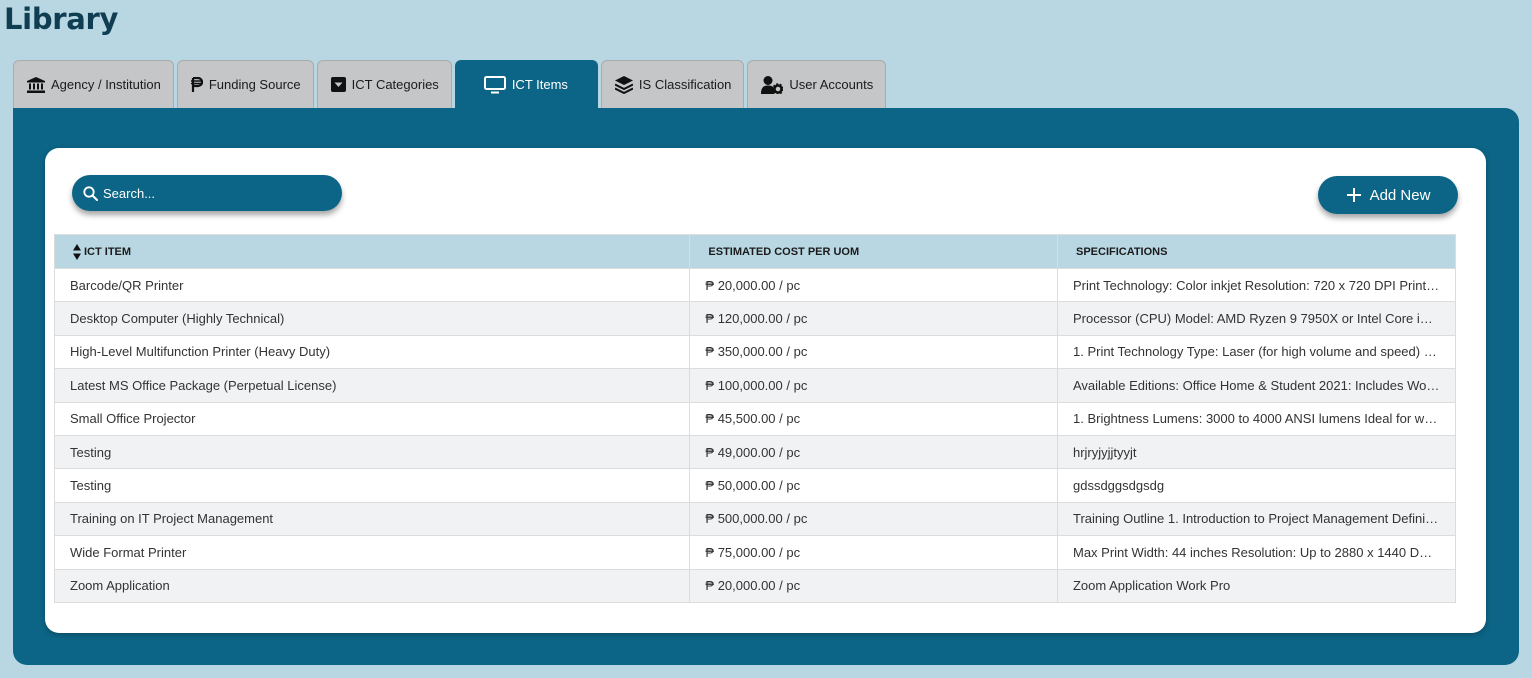 Image resolution: width=1532 pixels, height=678 pixels. I want to click on column-header-ict-item: ICT ITEM, so click(372, 251).